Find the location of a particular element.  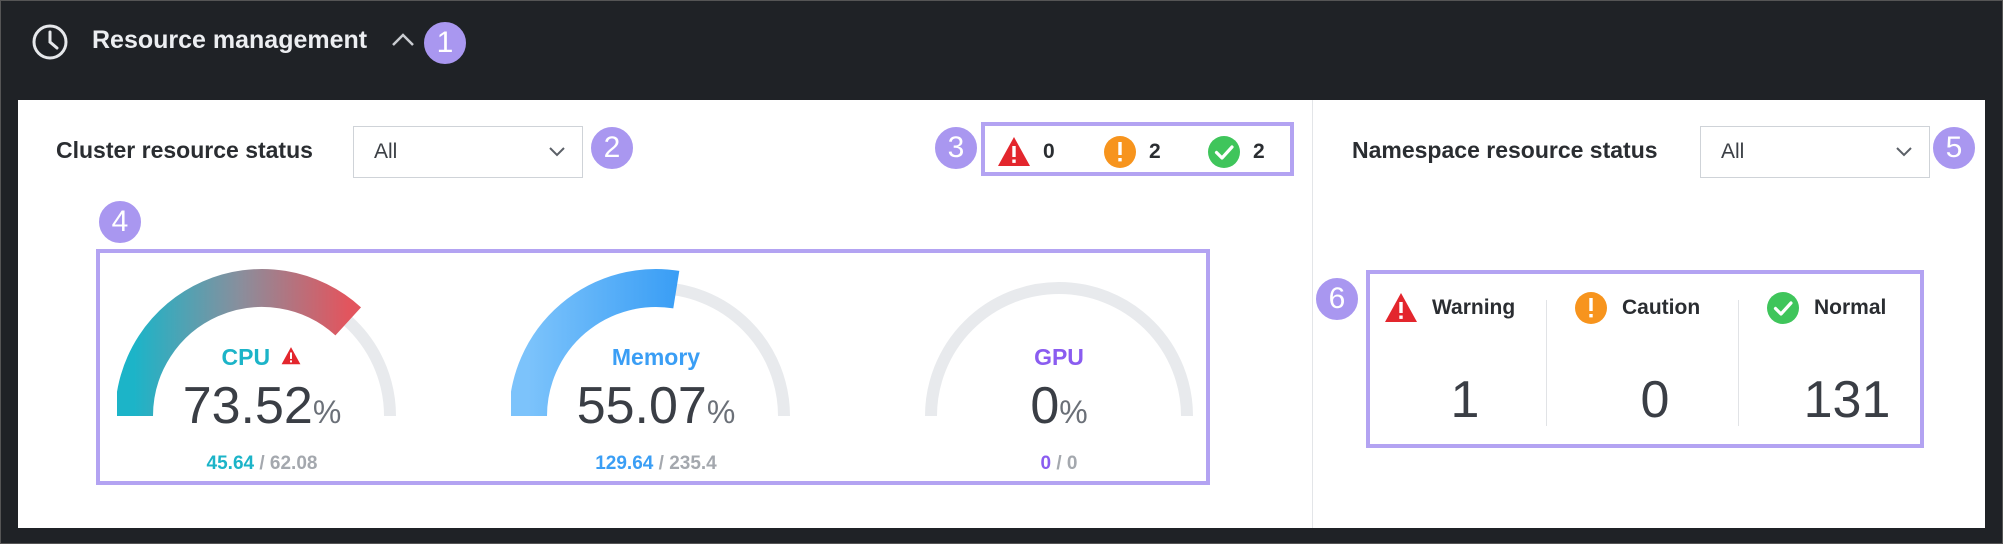

gpu-percentage: 0% is located at coordinates (1059, 406).